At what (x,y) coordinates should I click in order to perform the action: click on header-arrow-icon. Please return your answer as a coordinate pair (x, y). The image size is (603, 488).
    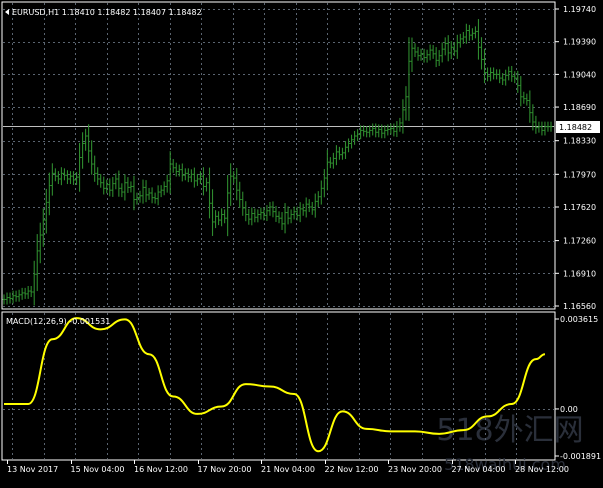
    Looking at the image, I should click on (7, 12).